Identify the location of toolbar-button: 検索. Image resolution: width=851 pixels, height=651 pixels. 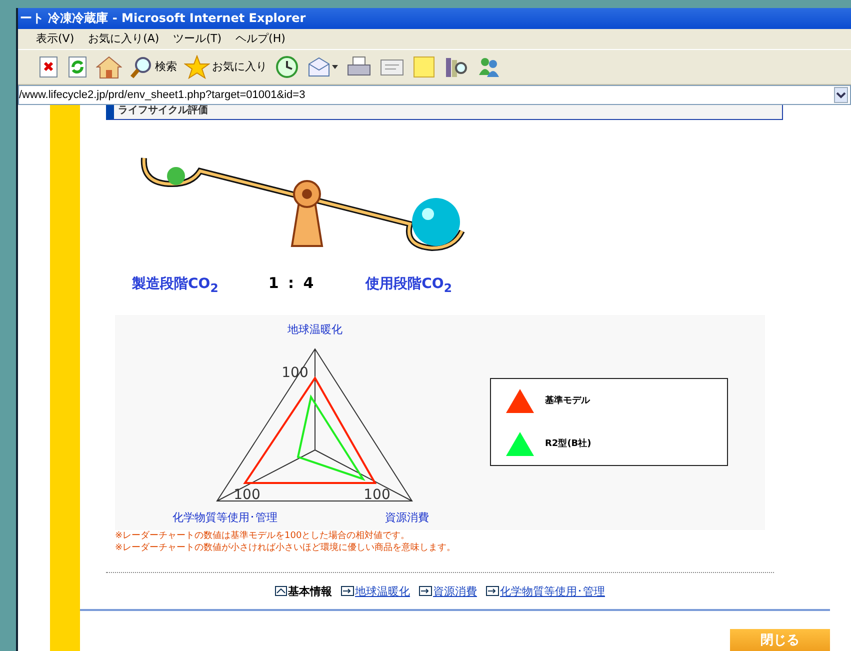
(153, 66).